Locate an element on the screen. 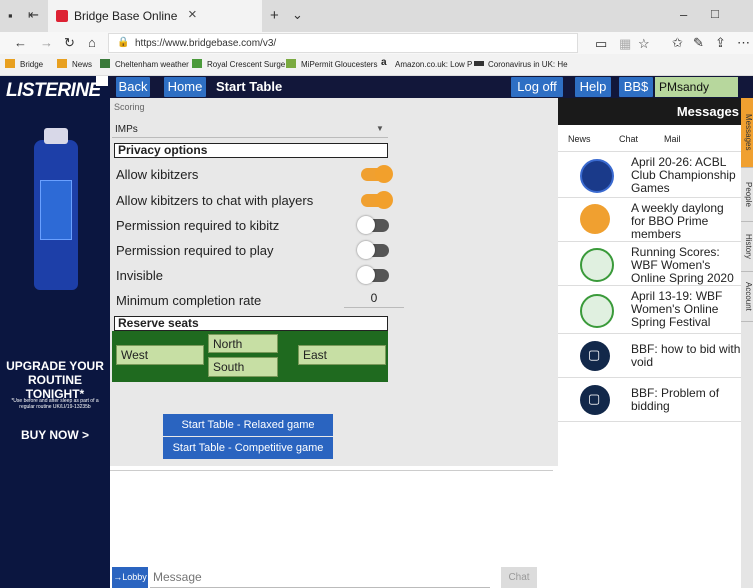  dropdown-arrow-icon: ▼ is located at coordinates (380, 128).